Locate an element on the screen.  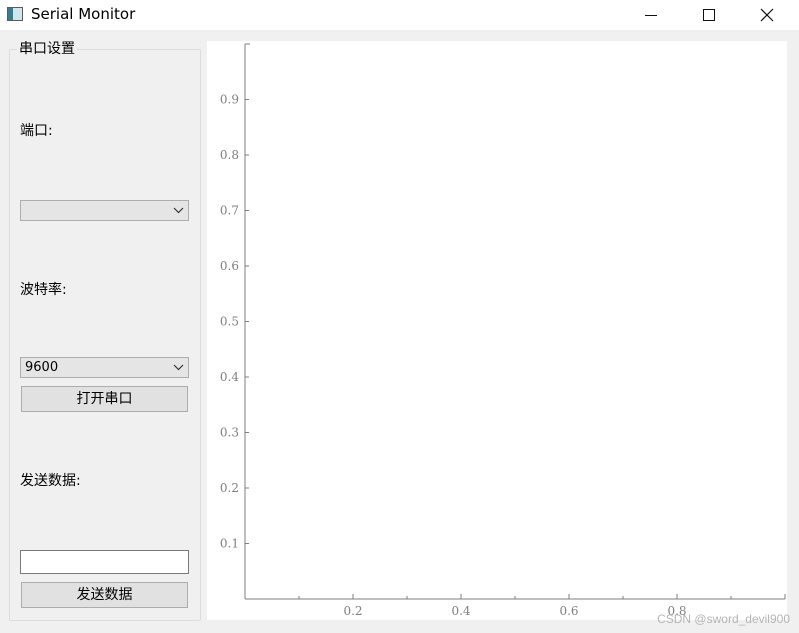
maximize-button is located at coordinates (709, 15).